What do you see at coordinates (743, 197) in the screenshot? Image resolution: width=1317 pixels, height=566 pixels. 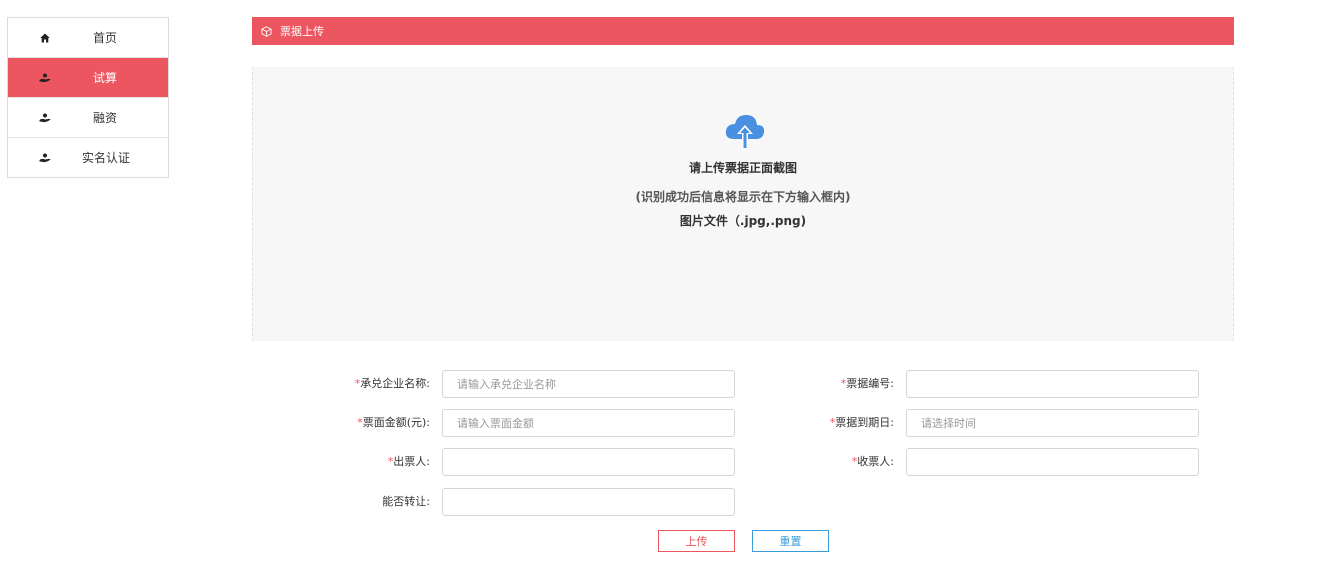 I see `upload-hint: (识别成功后信息将显示在下方输入框内)` at bounding box center [743, 197].